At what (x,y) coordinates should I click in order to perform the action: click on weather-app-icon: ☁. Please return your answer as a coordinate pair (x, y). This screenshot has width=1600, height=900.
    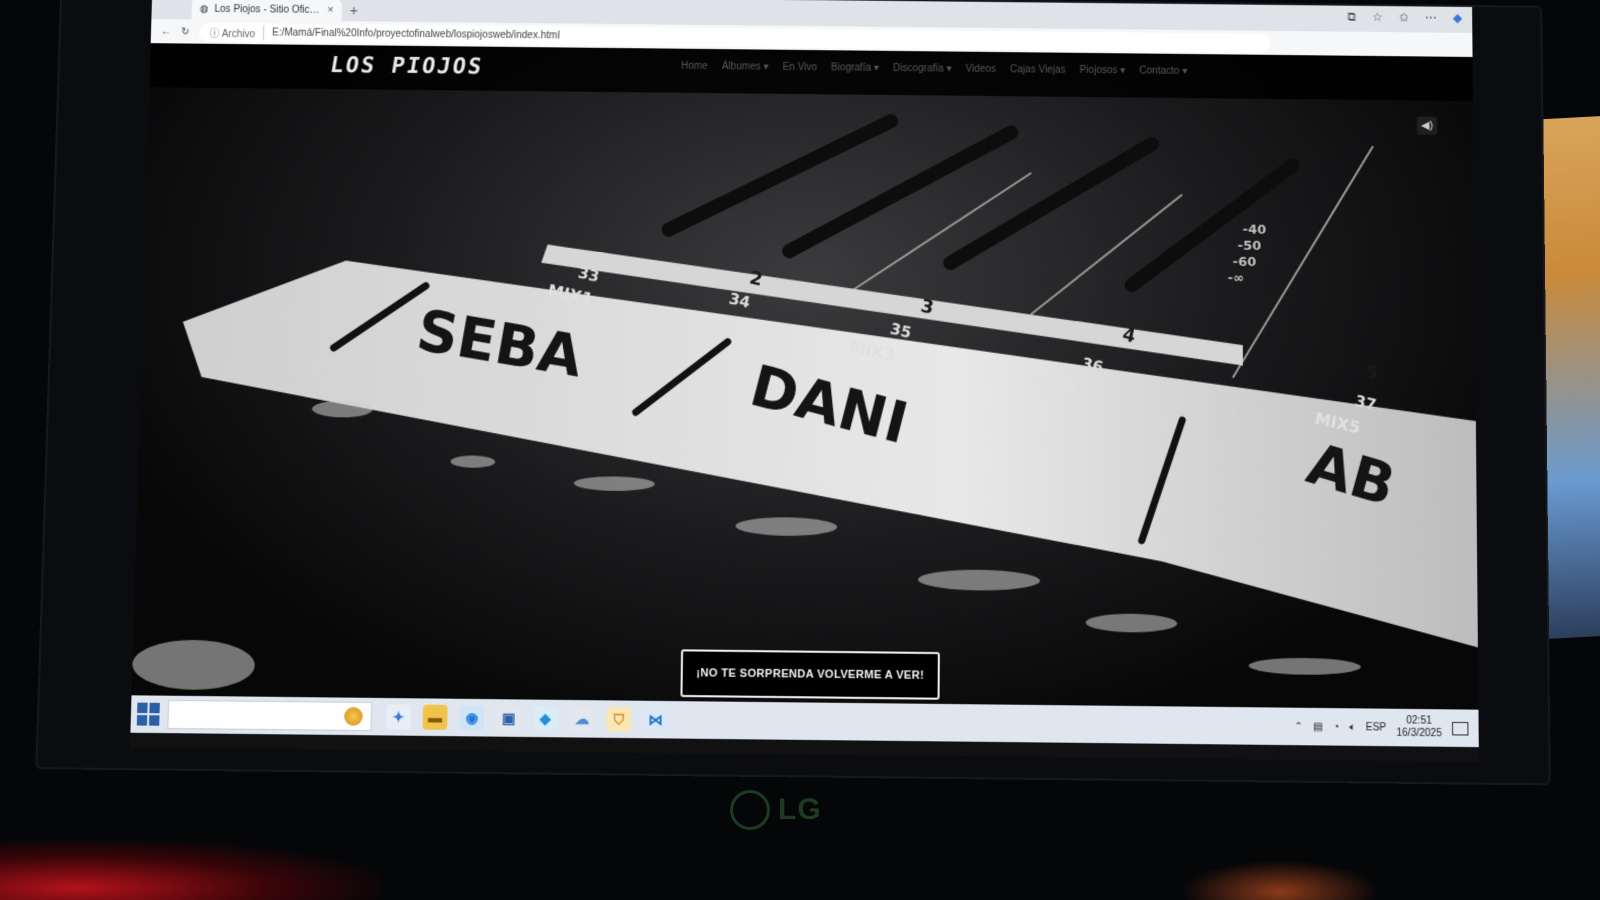
    Looking at the image, I should click on (582, 719).